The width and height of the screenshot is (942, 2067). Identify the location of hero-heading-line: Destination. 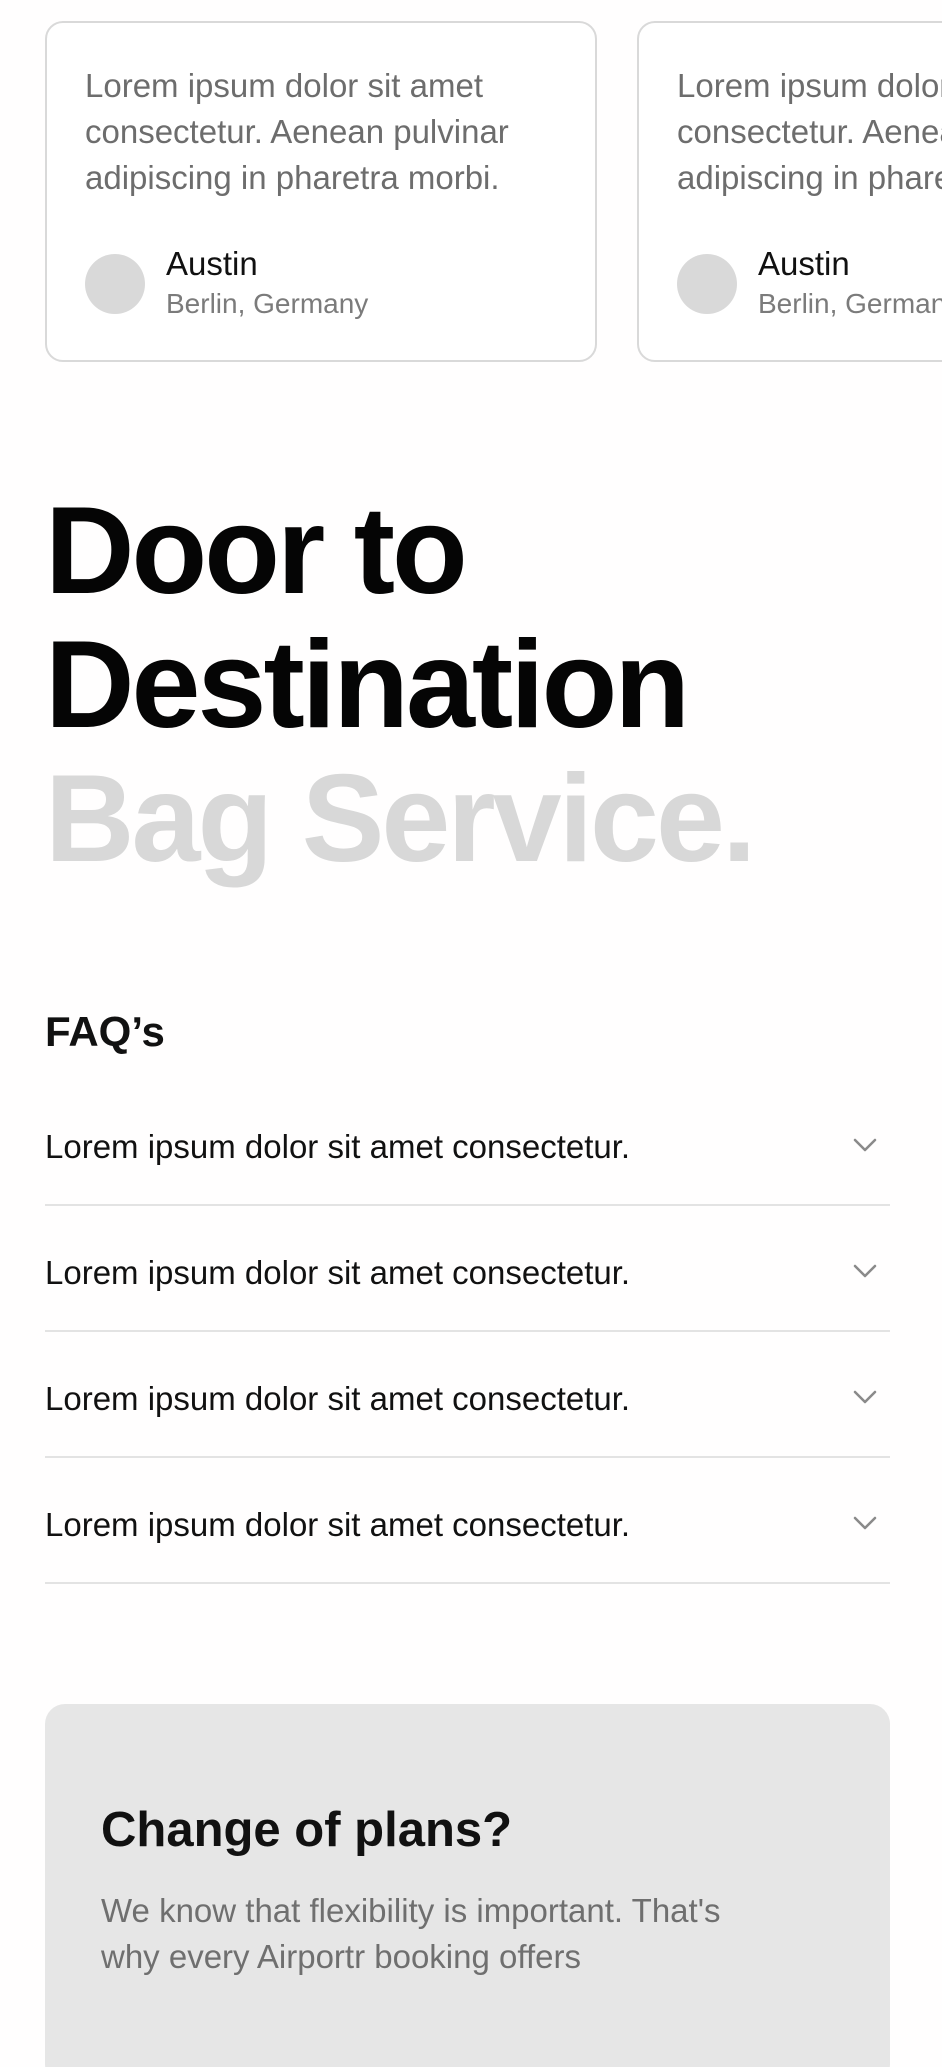
(367, 685).